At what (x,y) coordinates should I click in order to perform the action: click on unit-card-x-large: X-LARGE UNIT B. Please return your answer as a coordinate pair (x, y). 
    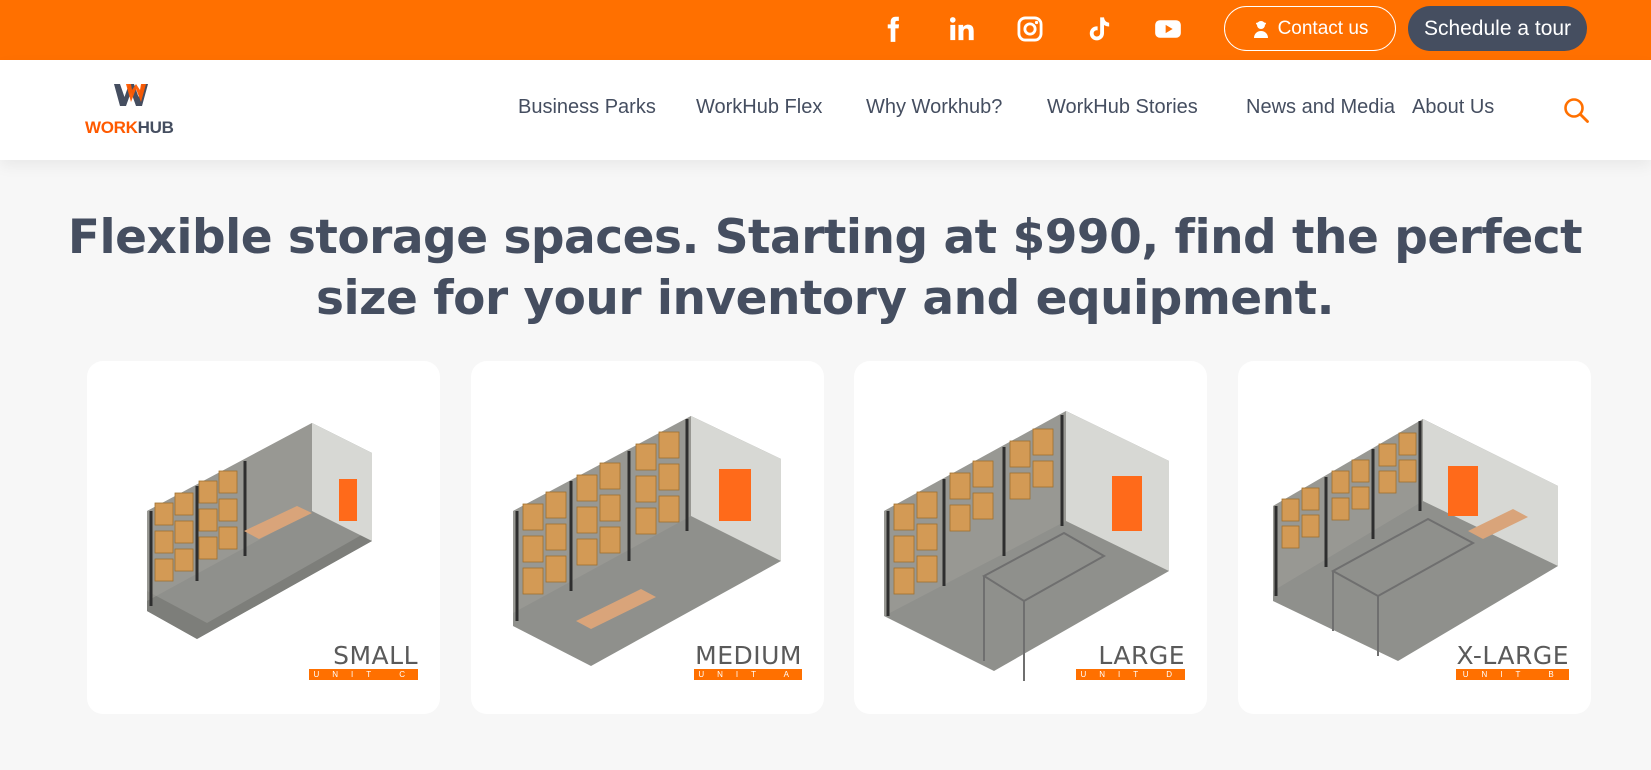
    Looking at the image, I should click on (1414, 537).